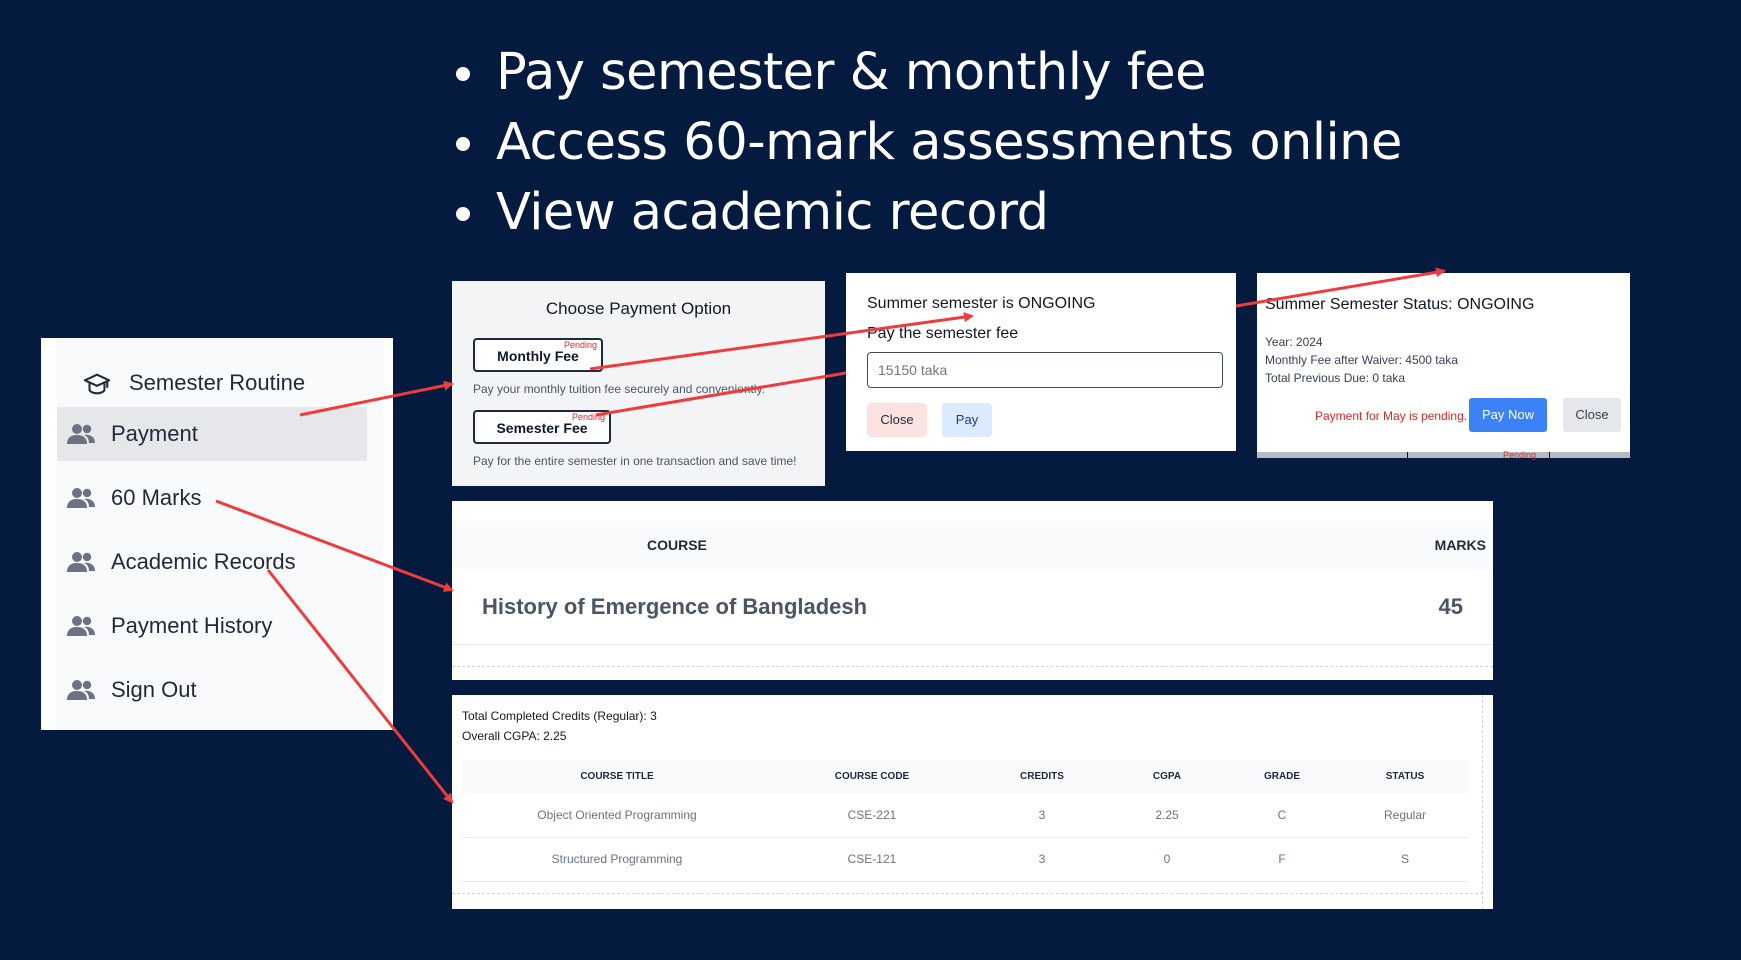 The height and width of the screenshot is (960, 1741). Describe the element at coordinates (972, 607) in the screenshot. I see `table-row: History of Emergence of Bangladesh 45` at that location.